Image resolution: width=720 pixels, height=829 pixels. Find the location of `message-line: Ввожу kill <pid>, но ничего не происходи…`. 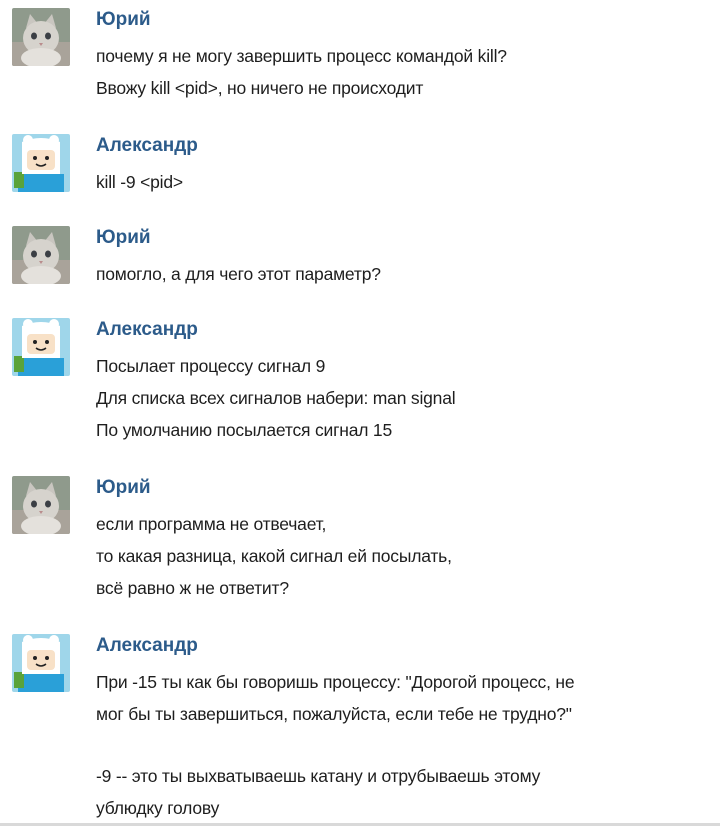

message-line: Ввожу kill <pid>, но ничего не происходи… is located at coordinates (260, 88).